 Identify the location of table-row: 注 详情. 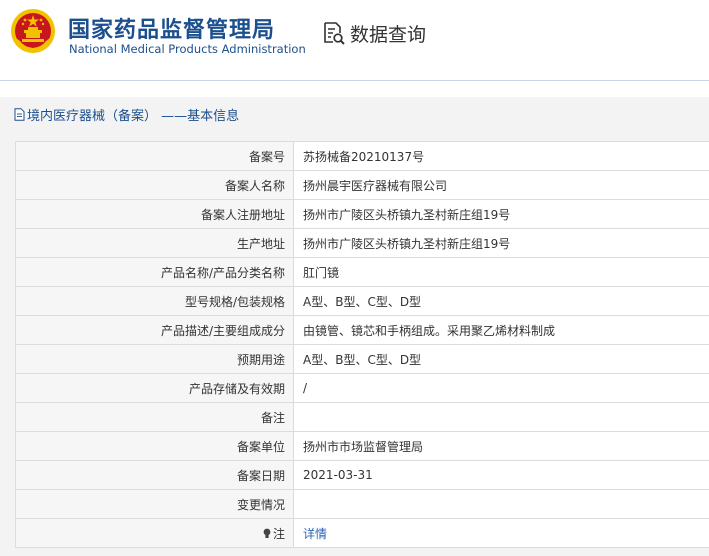
(362, 533).